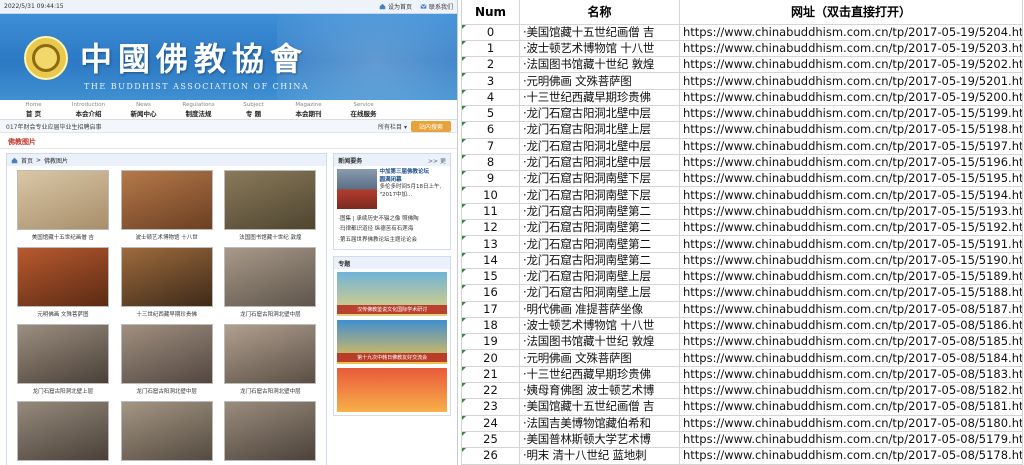 The height and width of the screenshot is (465, 1024). What do you see at coordinates (436, 6) in the screenshot?
I see `contact-link: 联系我们` at bounding box center [436, 6].